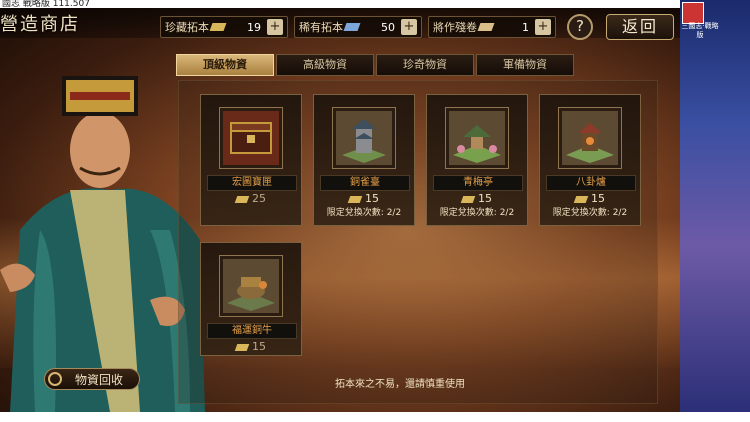 The image size is (750, 422). What do you see at coordinates (388, 27) in the screenshot?
I see `resource-value: 50` at bounding box center [388, 27].